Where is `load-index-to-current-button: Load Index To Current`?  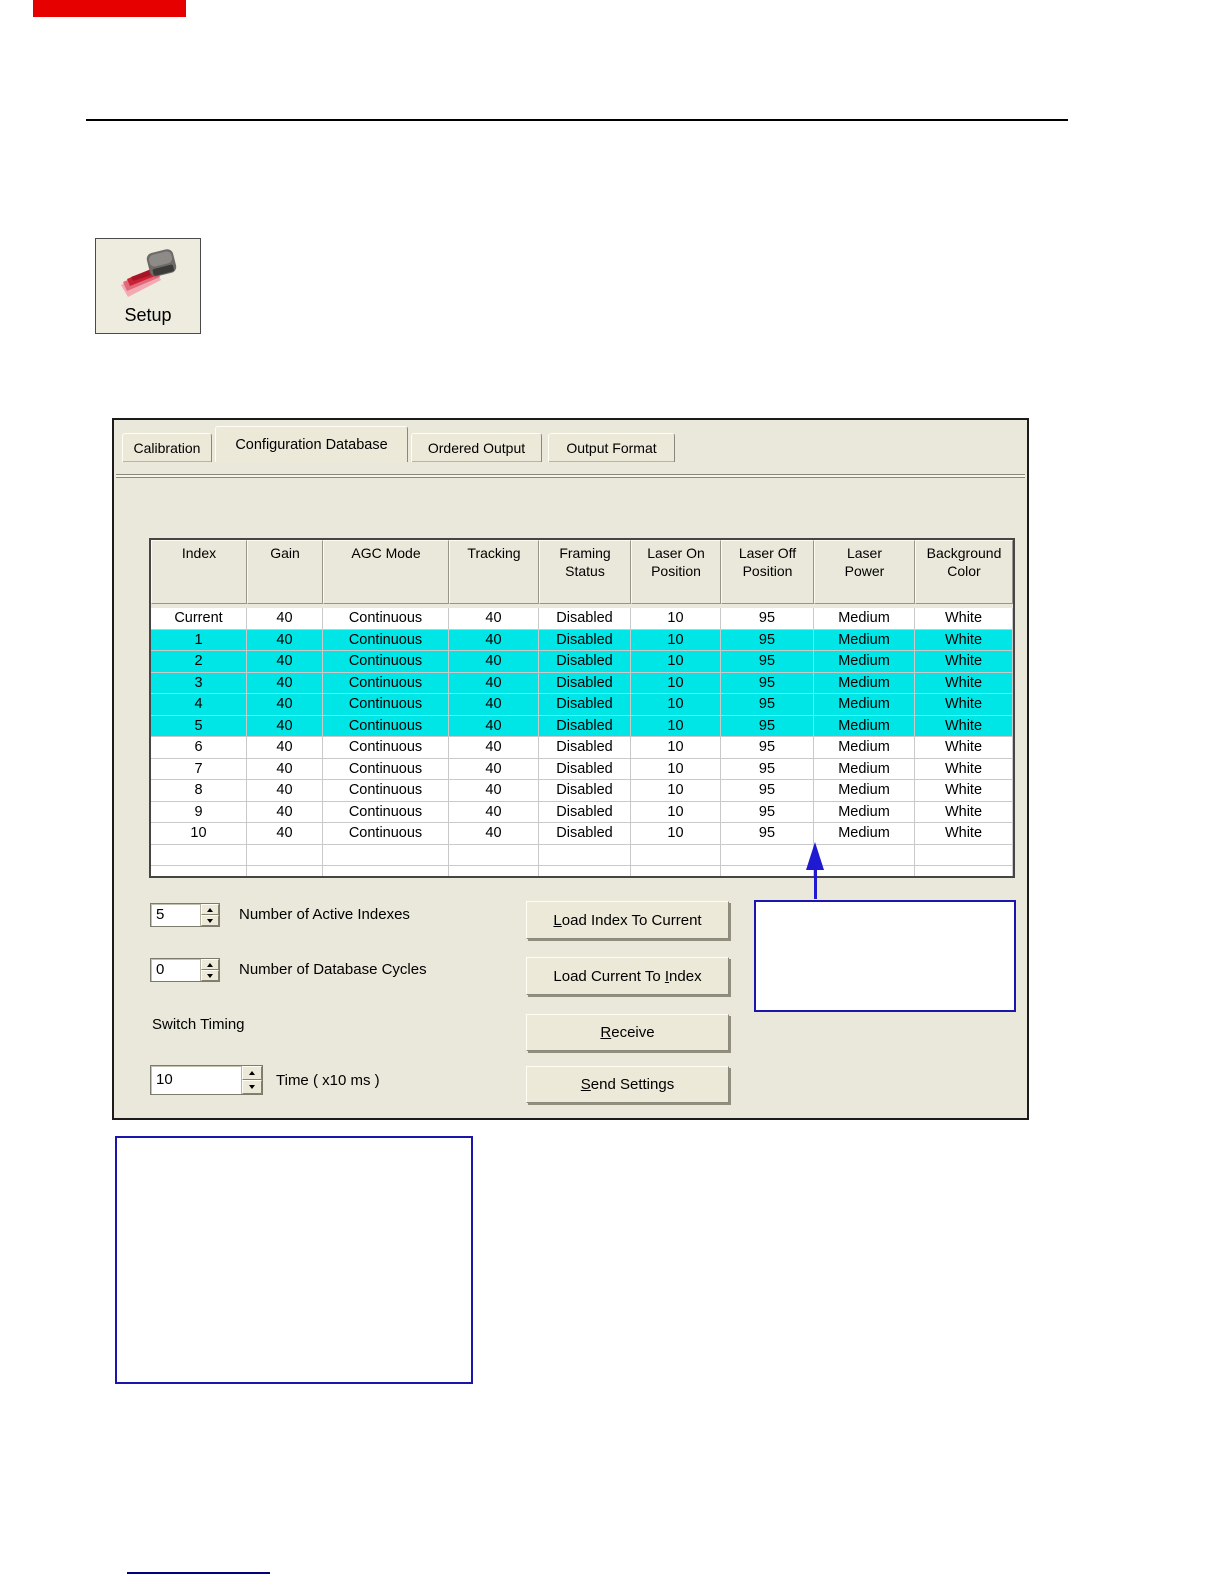
load-index-to-current-button: Load Index To Current is located at coordinates (627, 920).